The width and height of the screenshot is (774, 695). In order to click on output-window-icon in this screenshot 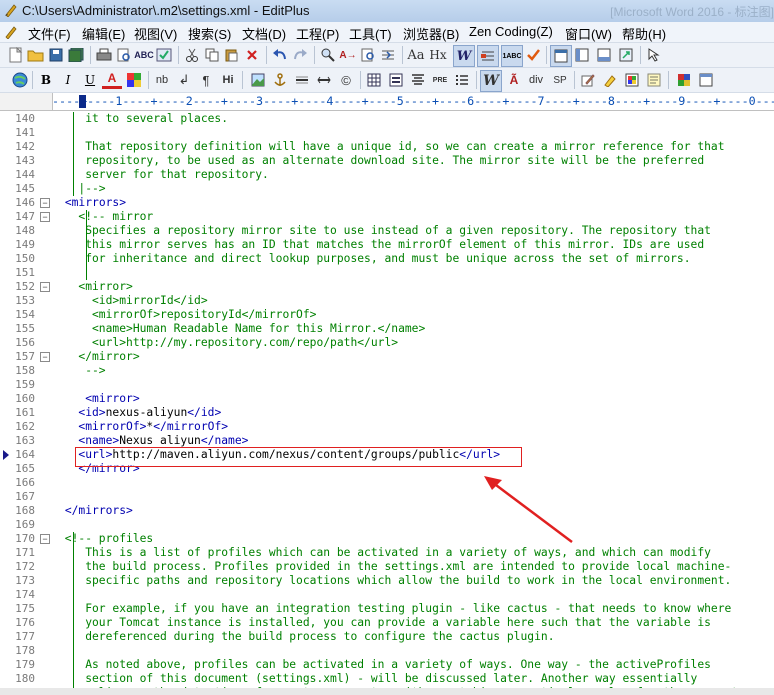, I will do `click(604, 55)`.